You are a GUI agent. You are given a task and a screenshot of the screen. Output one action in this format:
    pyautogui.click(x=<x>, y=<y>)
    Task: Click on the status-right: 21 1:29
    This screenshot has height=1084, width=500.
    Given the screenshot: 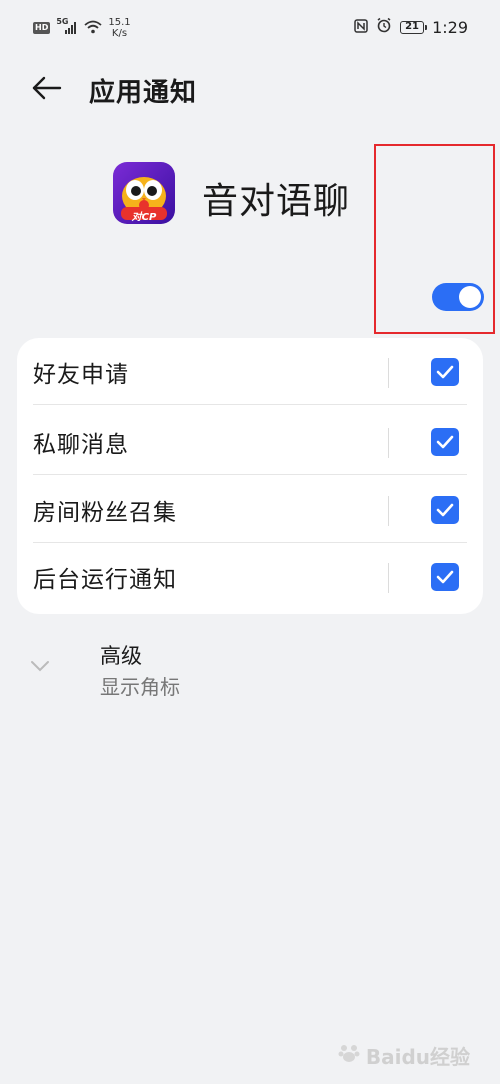 What is the action you would take?
    pyautogui.click(x=411, y=27)
    